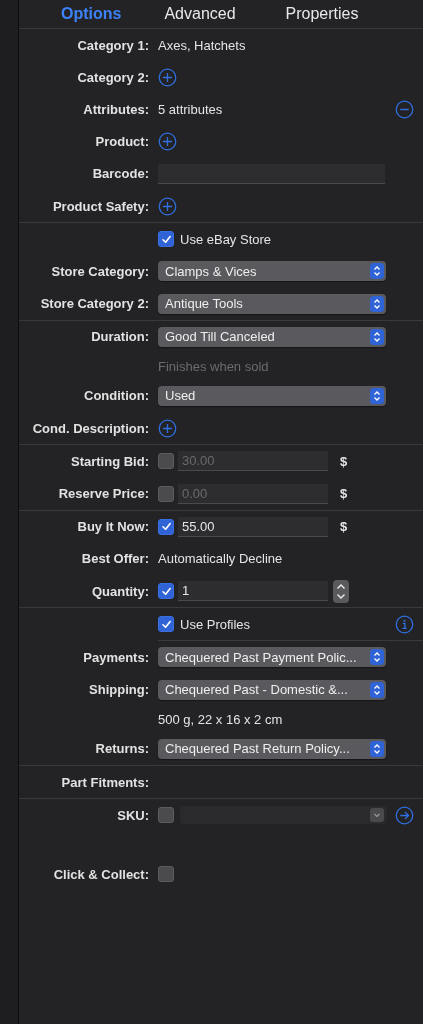  What do you see at coordinates (272, 303) in the screenshot?
I see `popup-button: Antique Tools` at bounding box center [272, 303].